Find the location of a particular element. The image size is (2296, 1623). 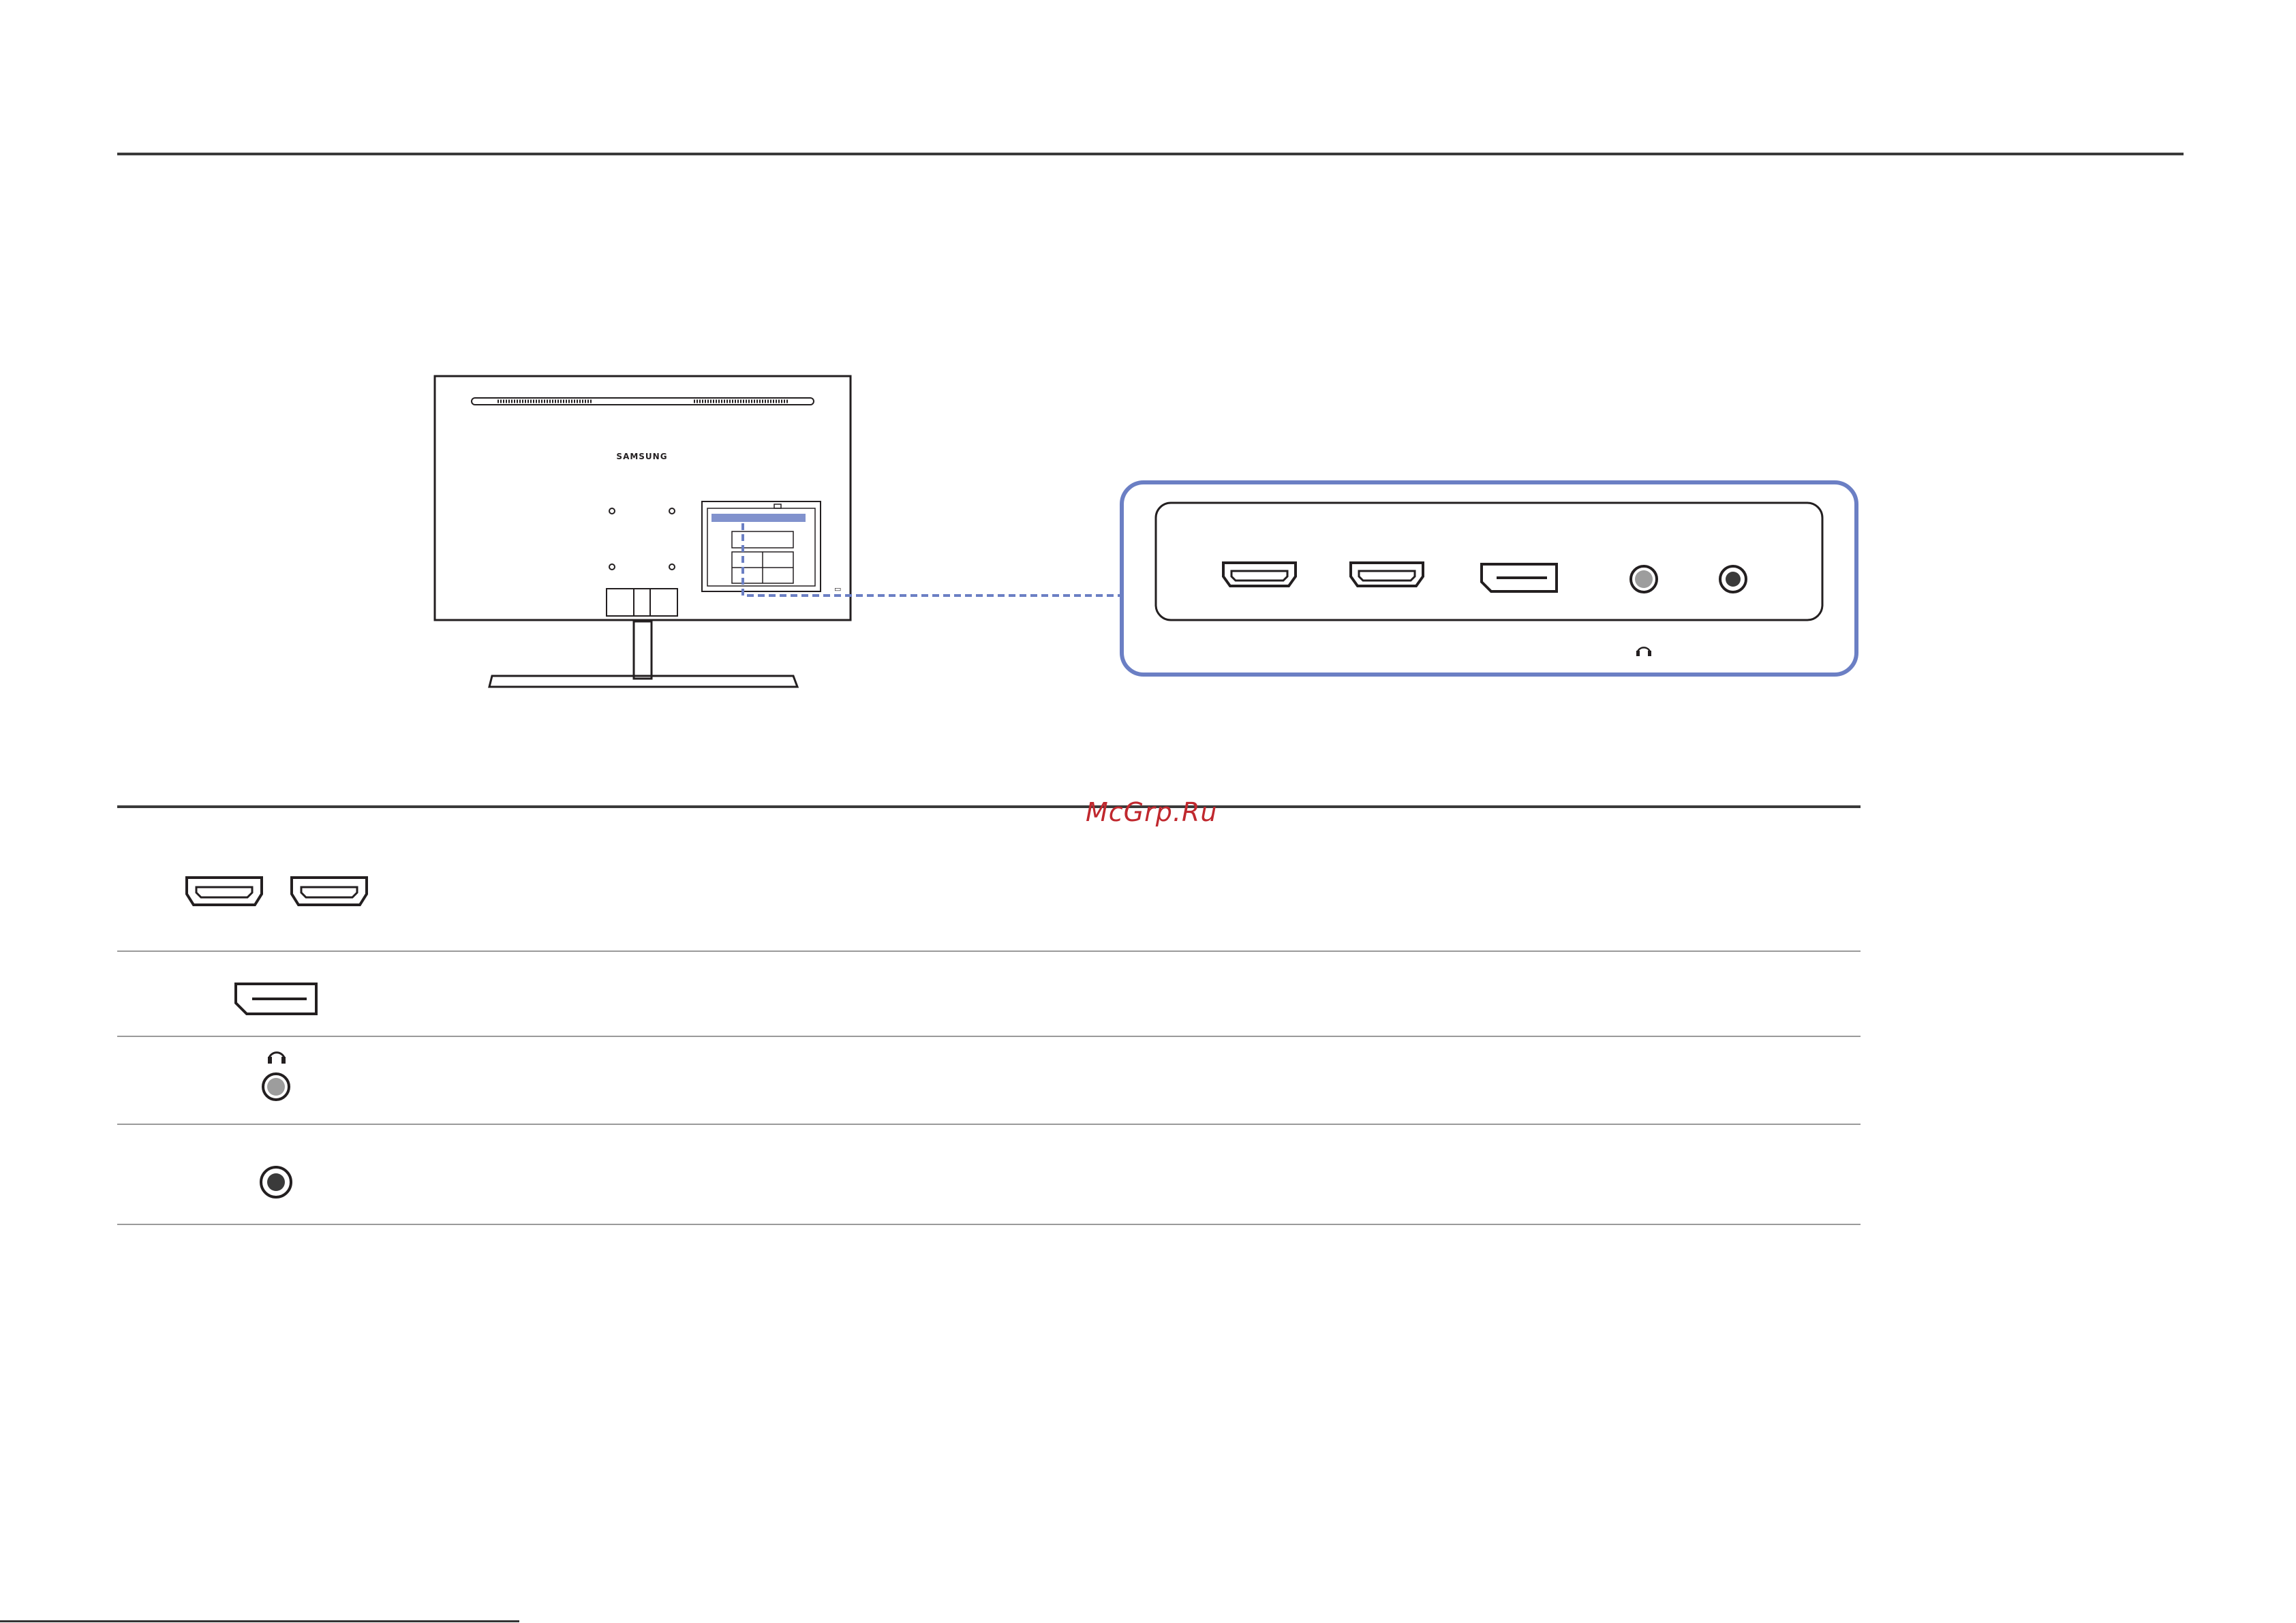

port-table-icons is located at coordinates (277, 1037).